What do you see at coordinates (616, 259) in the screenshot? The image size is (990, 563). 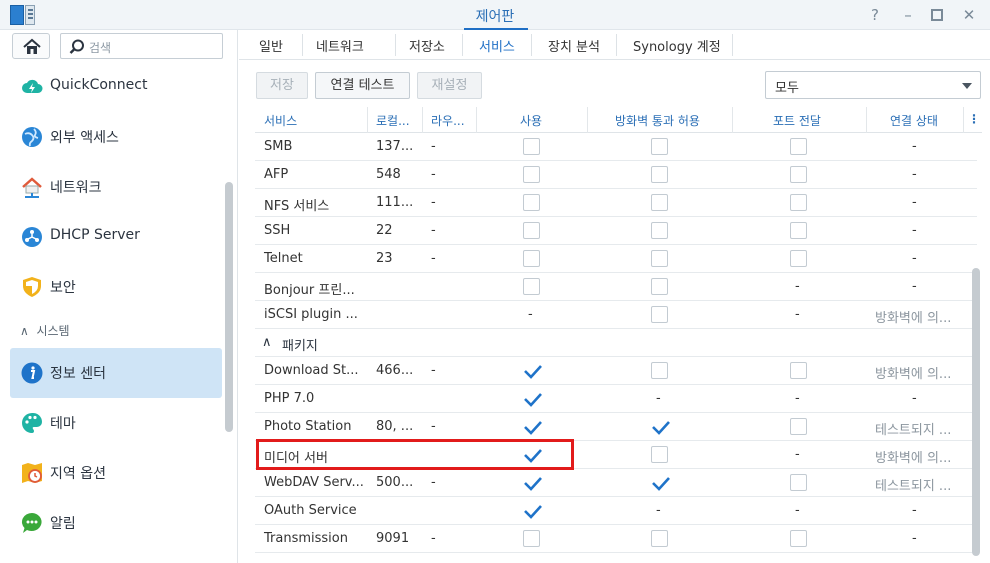 I see `table-row: Telnet 23 - -` at bounding box center [616, 259].